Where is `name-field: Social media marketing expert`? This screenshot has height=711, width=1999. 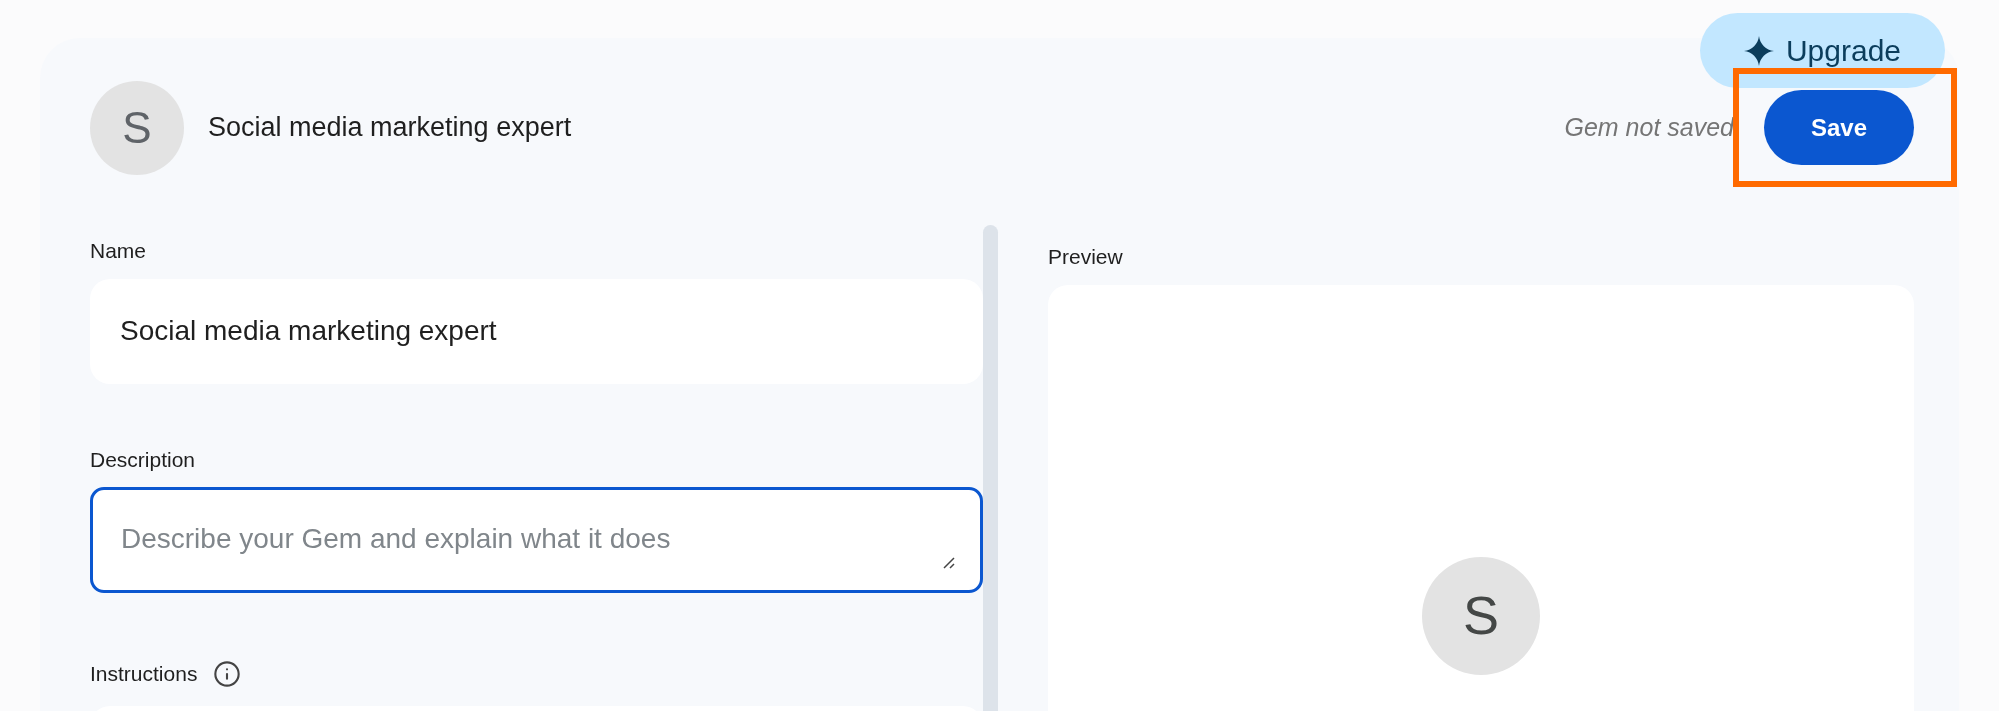 name-field: Social media marketing expert is located at coordinates (536, 331).